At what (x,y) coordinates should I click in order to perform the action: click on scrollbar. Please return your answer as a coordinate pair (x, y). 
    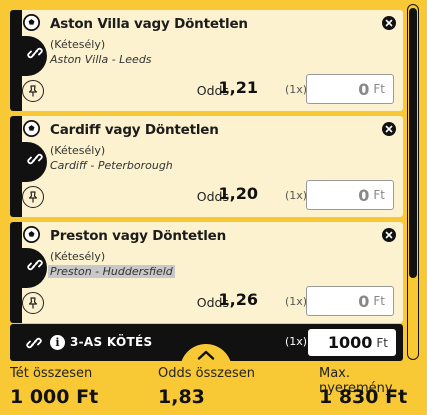
    Looking at the image, I should click on (413, 182).